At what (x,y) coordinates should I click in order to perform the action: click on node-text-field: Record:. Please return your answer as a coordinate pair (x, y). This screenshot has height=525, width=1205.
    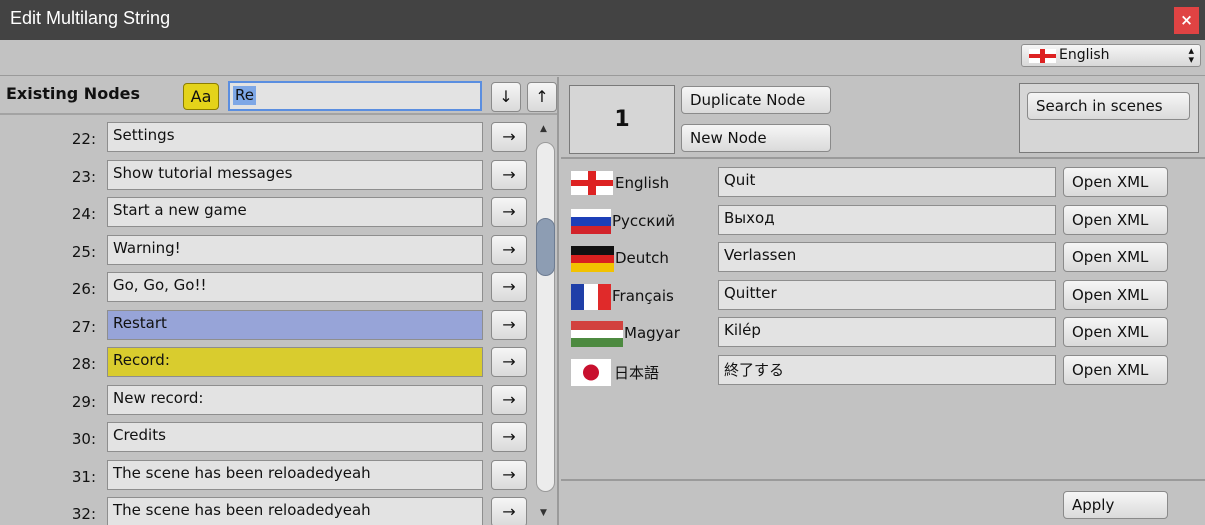
    Looking at the image, I should click on (295, 362).